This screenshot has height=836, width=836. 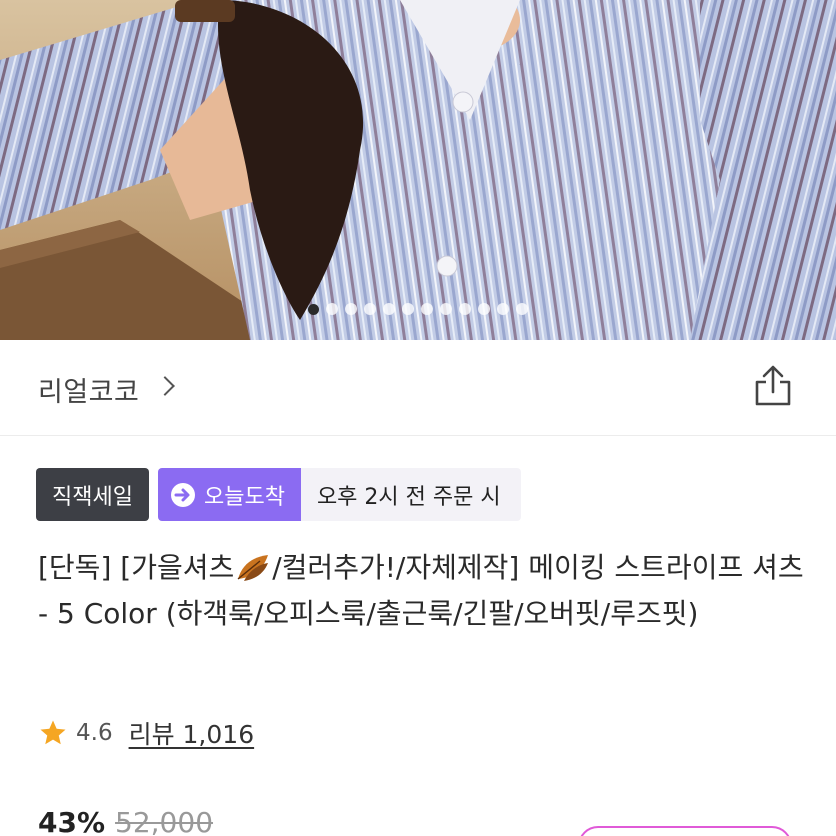 I want to click on arrow-circle-icon, so click(x=182, y=494).